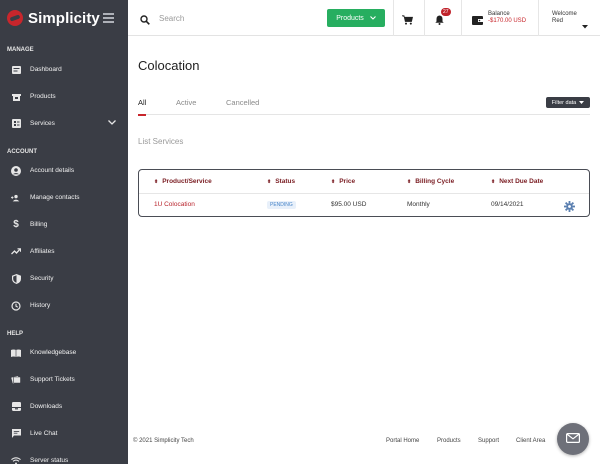 This screenshot has width=600, height=464. What do you see at coordinates (242, 106) in the screenshot?
I see `tab-cancelled: Cancelled` at bounding box center [242, 106].